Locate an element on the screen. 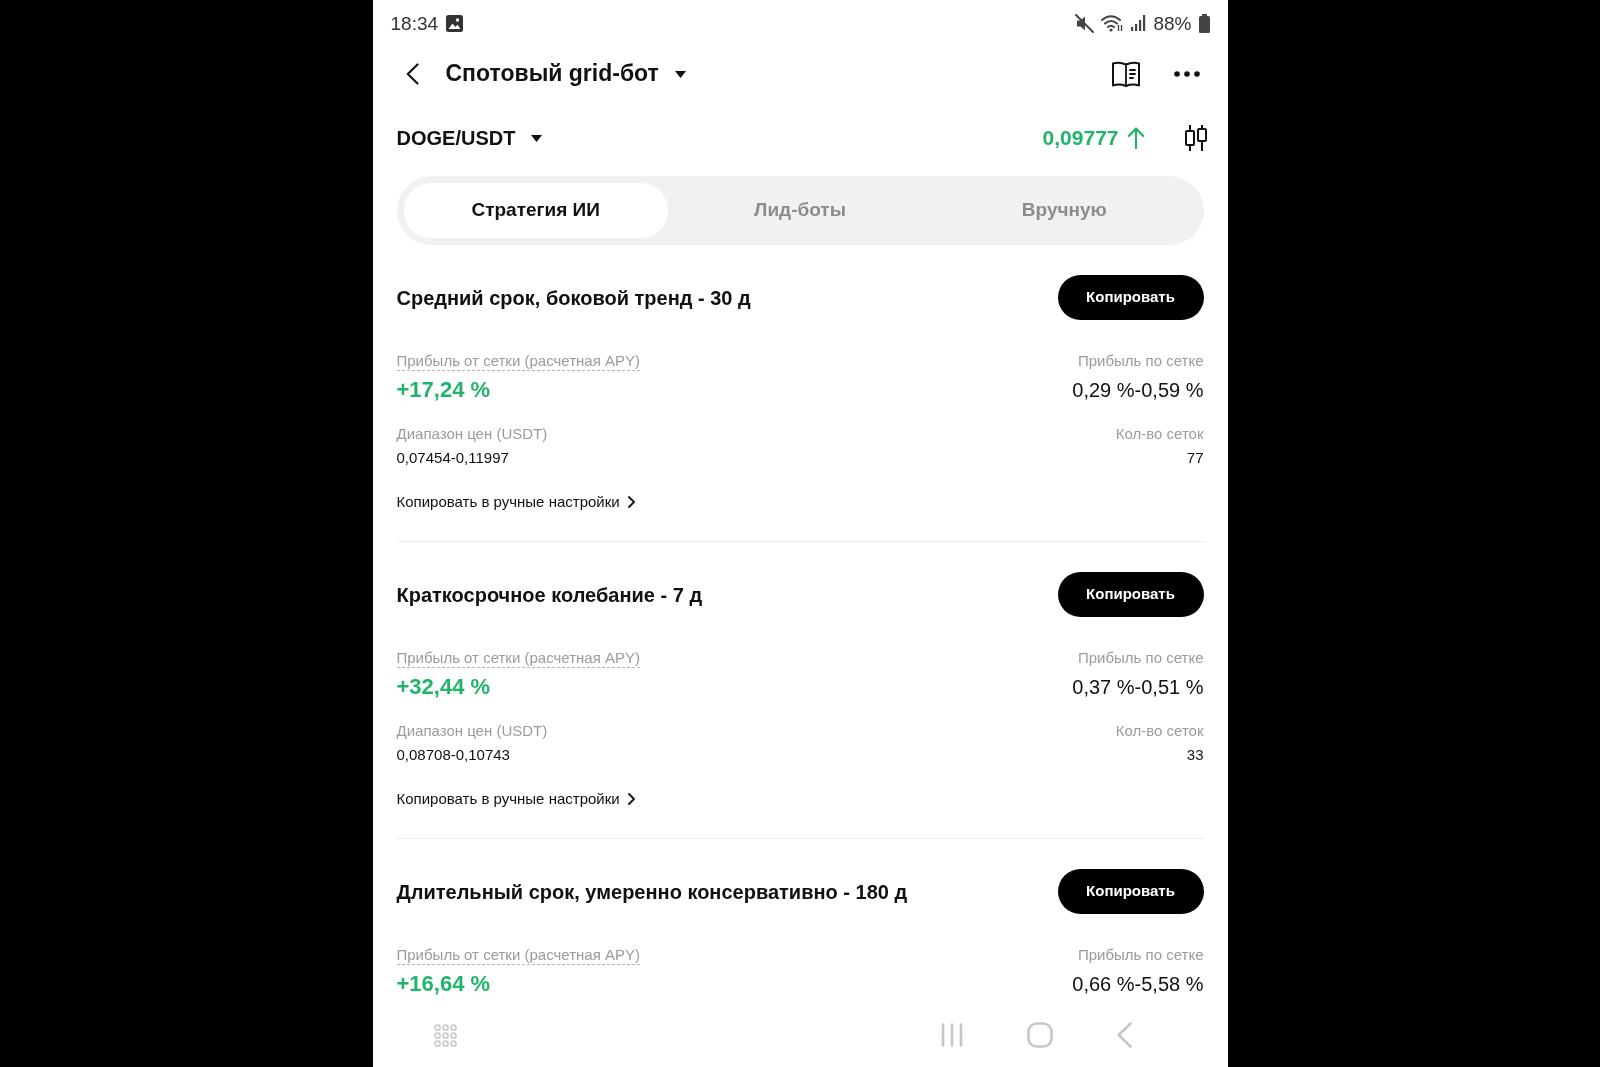 Image resolution: width=1600 pixels, height=1067 pixels. page-title: Спотовый grid-бот is located at coordinates (552, 74).